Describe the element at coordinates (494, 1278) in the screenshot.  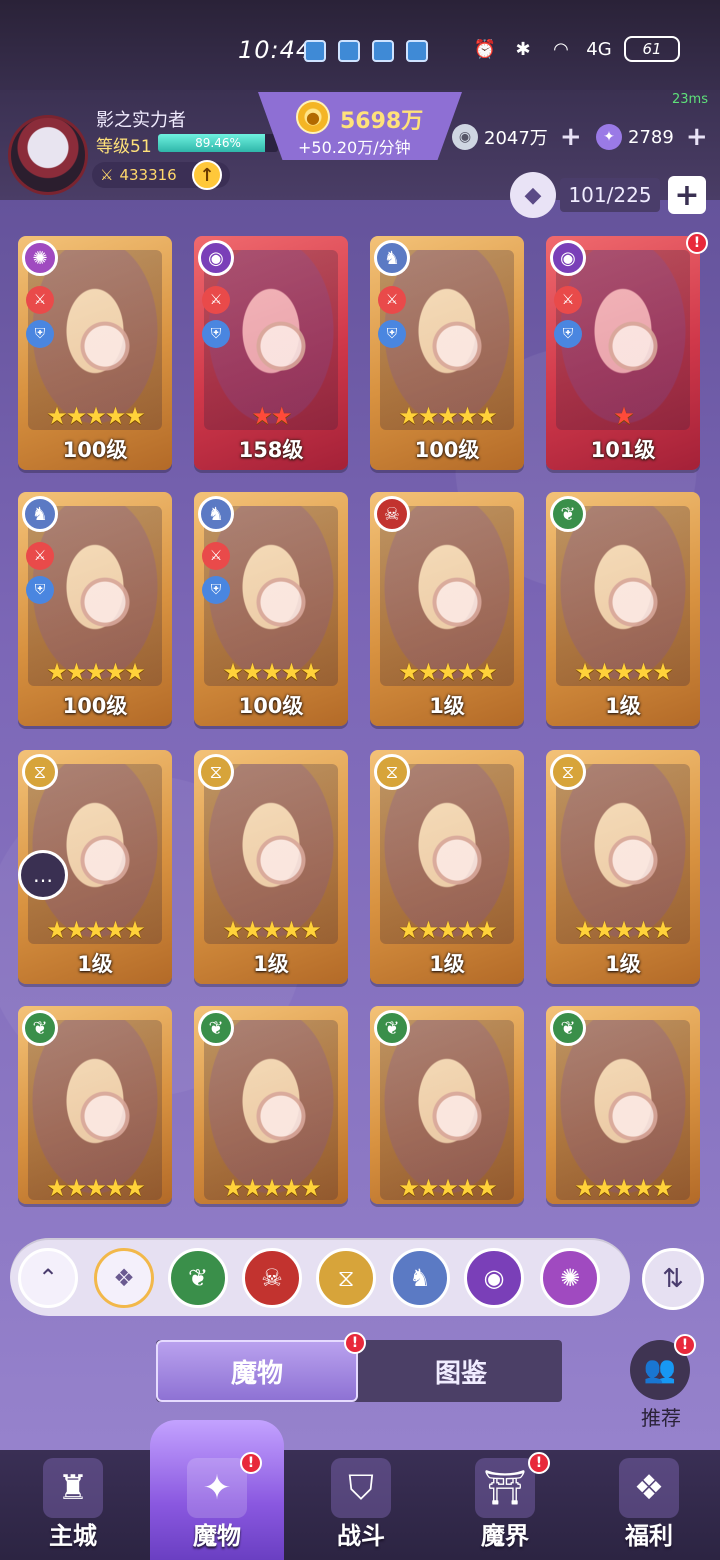
I see `filter-eye-icon: ◉` at that location.